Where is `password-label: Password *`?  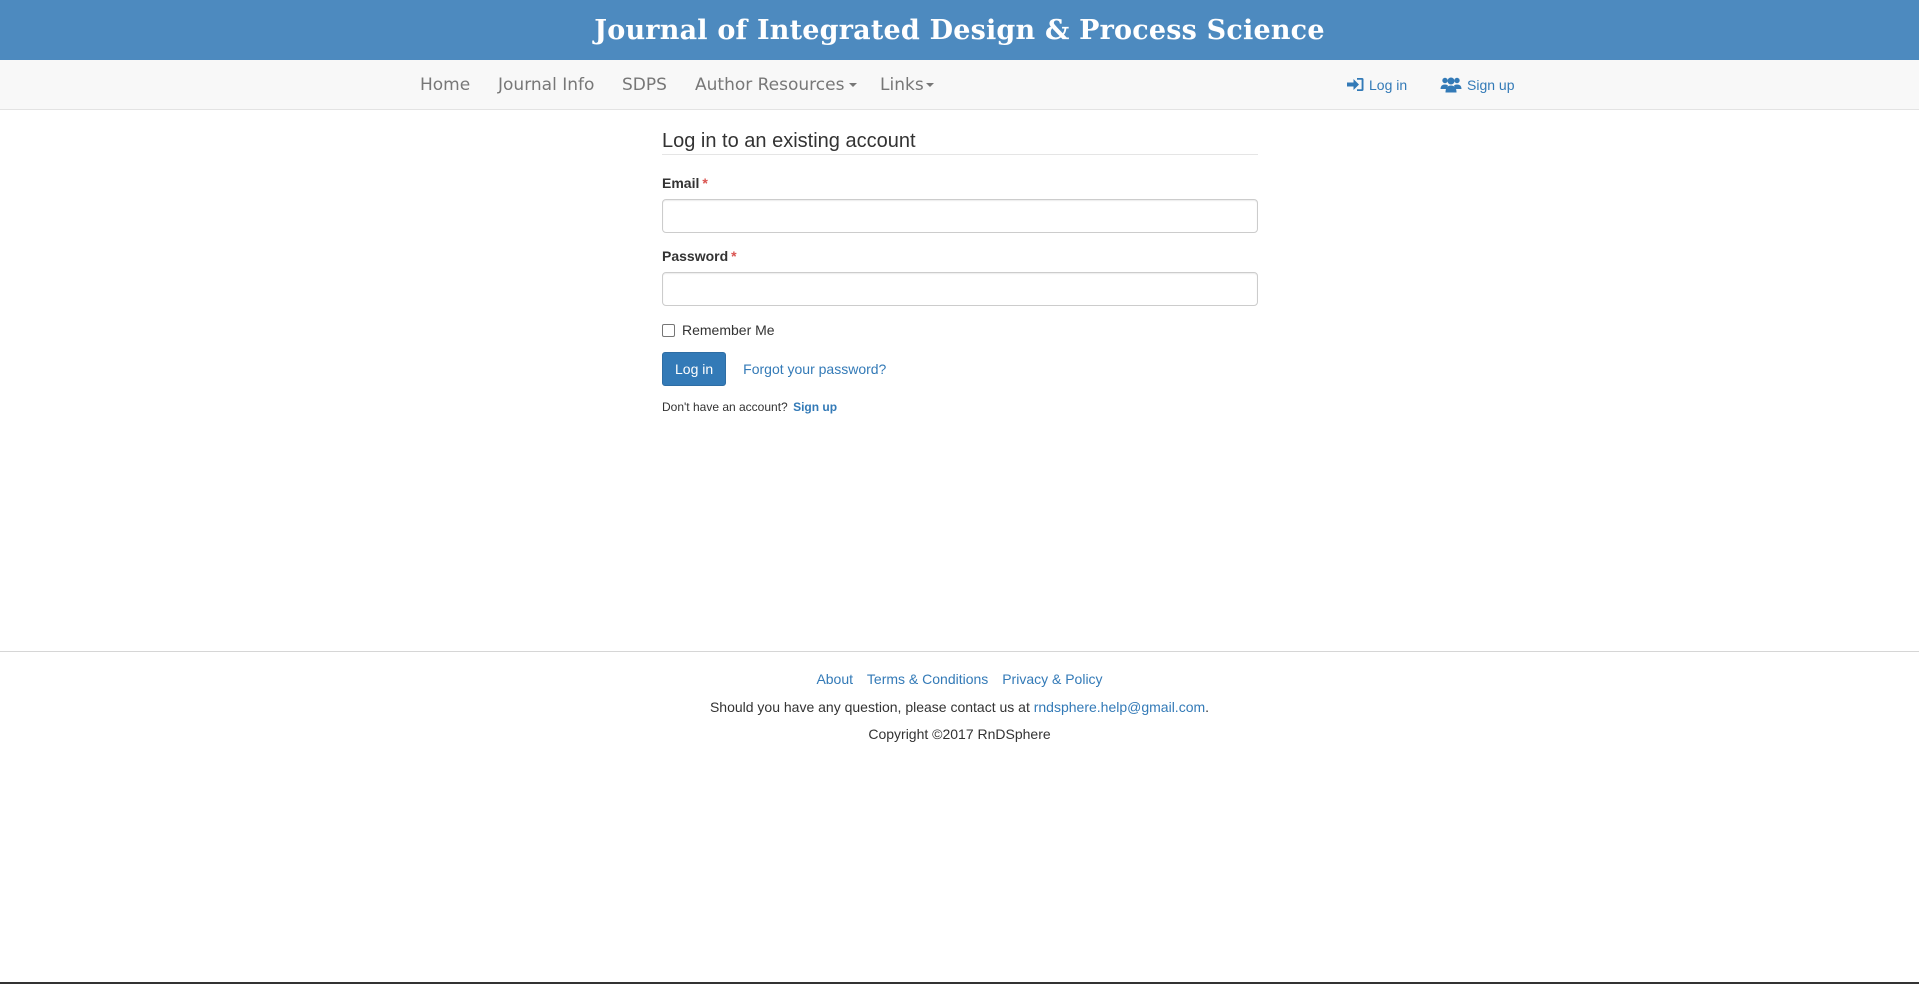
password-label: Password * is located at coordinates (960, 256).